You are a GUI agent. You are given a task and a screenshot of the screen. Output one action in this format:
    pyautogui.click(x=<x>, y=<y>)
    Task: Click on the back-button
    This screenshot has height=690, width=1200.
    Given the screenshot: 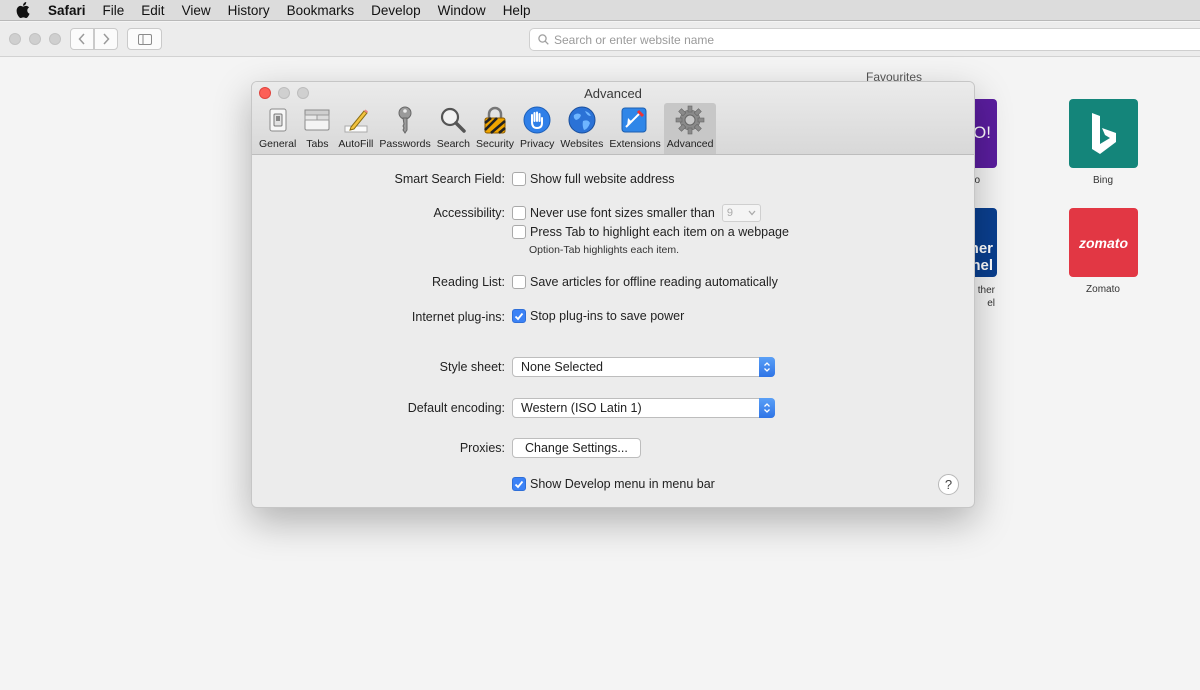 What is the action you would take?
    pyautogui.click(x=82, y=39)
    